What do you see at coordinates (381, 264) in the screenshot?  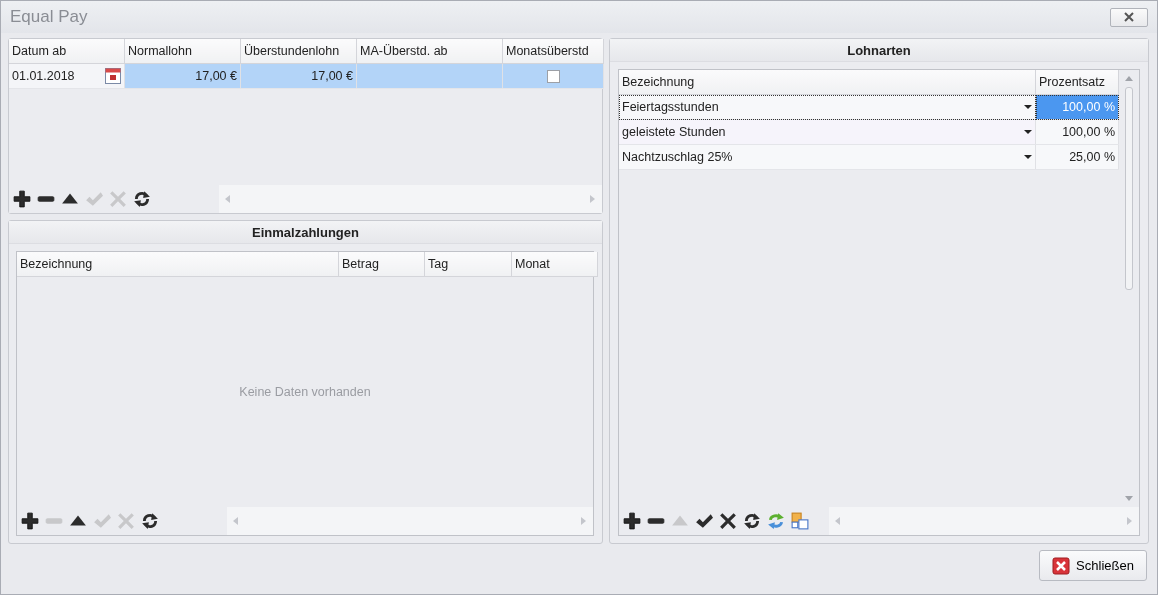 I see `column-header: Betrag` at bounding box center [381, 264].